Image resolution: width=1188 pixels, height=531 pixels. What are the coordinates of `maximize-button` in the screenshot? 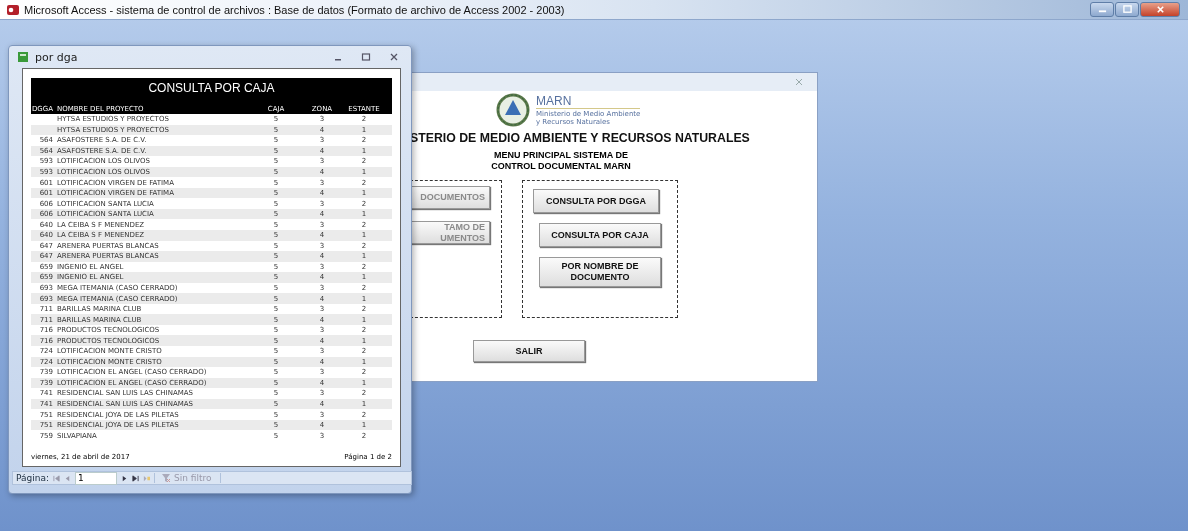 It's located at (1127, 9).